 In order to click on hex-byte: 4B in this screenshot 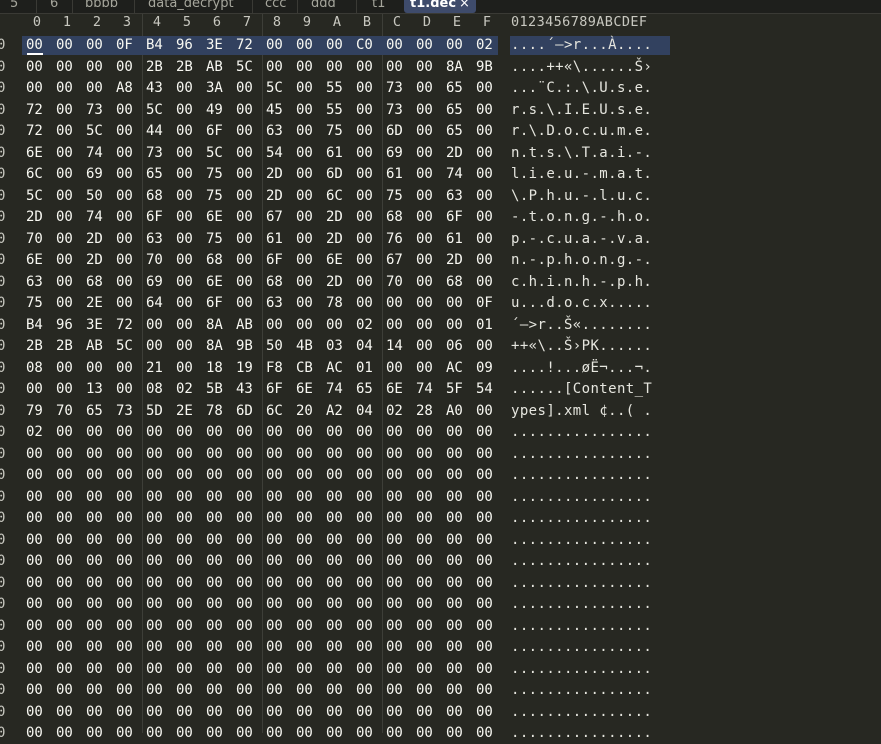, I will do `click(308, 346)`.